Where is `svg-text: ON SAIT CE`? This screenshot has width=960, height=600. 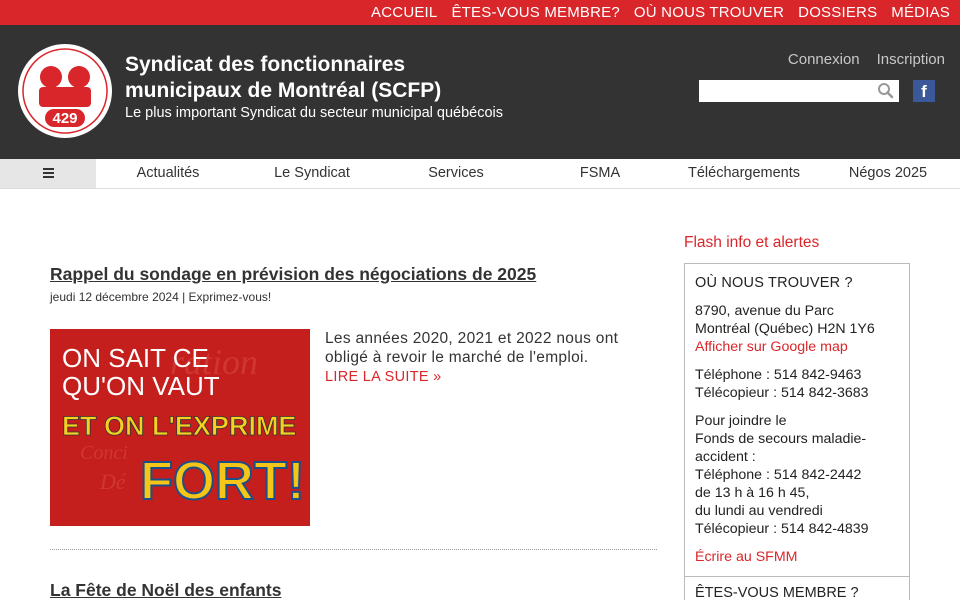
svg-text: ON SAIT CE is located at coordinates (135, 358).